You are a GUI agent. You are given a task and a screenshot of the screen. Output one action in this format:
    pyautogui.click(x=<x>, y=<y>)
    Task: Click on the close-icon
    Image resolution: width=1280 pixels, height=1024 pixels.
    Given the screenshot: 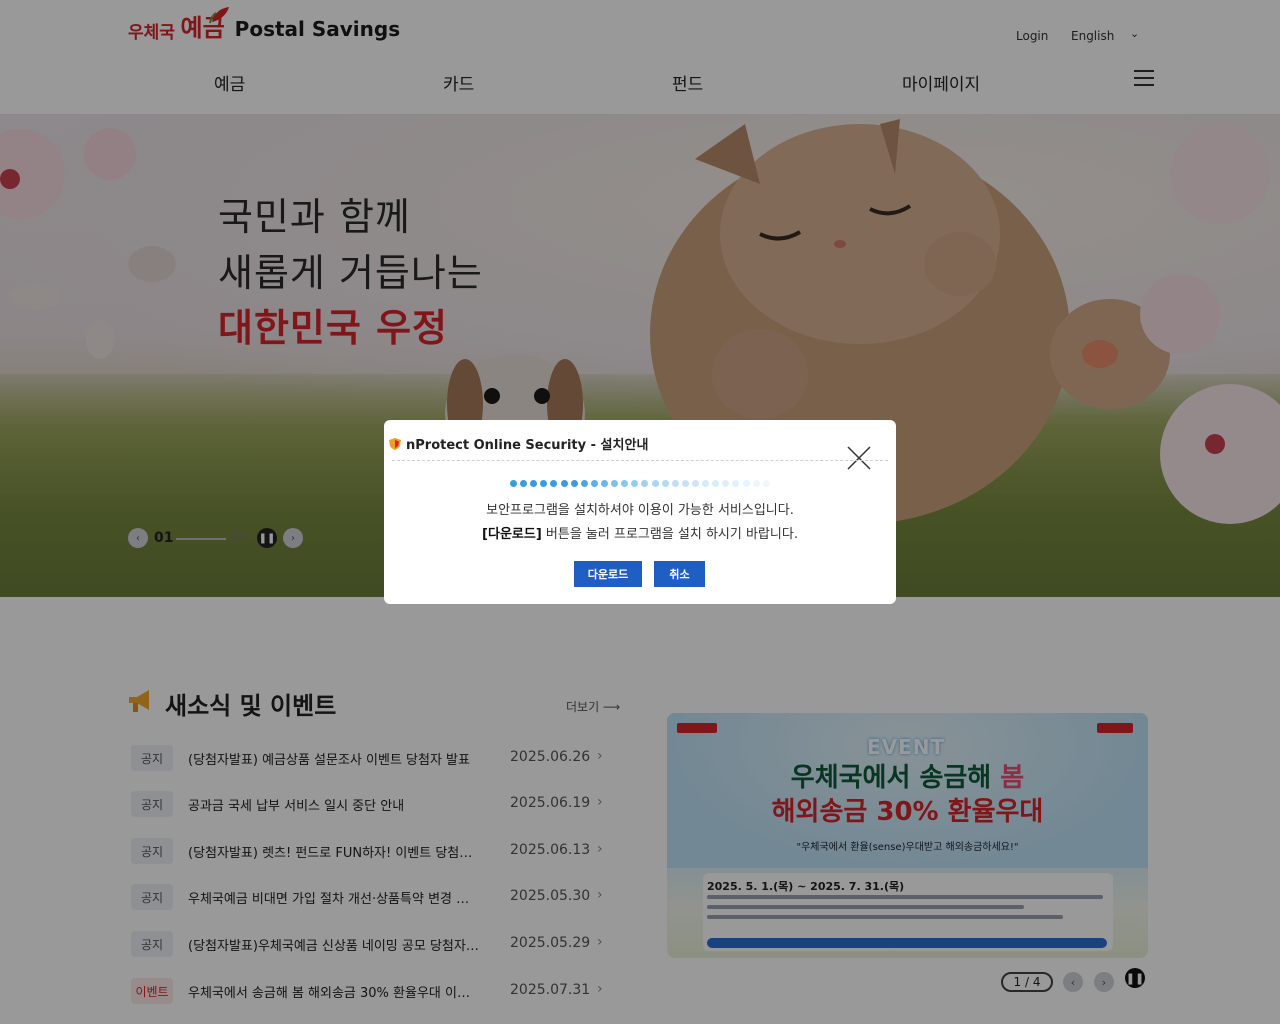 What is the action you would take?
    pyautogui.click(x=859, y=458)
    